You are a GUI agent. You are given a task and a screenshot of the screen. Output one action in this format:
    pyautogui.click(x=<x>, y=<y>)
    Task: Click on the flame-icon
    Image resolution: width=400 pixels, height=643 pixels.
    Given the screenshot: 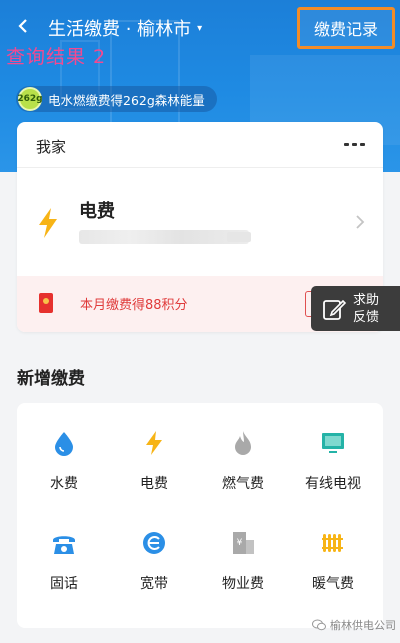 What is the action you would take?
    pyautogui.click(x=243, y=443)
    